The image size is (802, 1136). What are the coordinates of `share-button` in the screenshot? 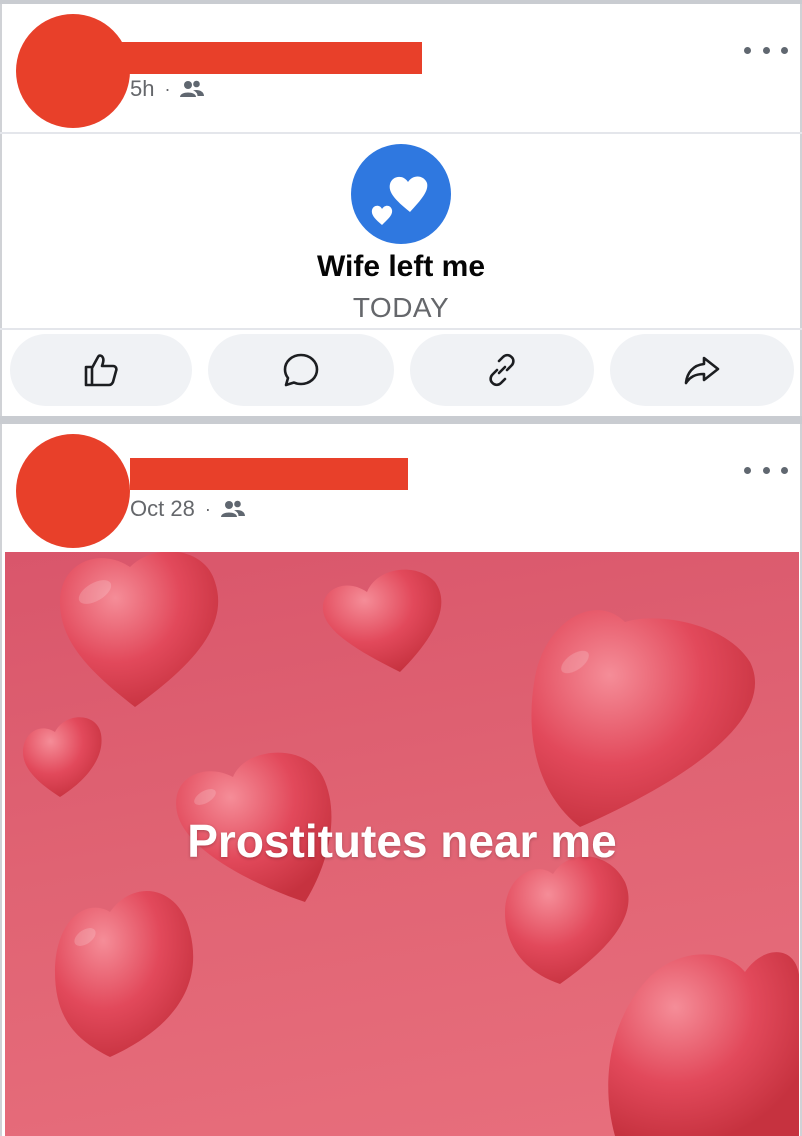 It's located at (702, 370).